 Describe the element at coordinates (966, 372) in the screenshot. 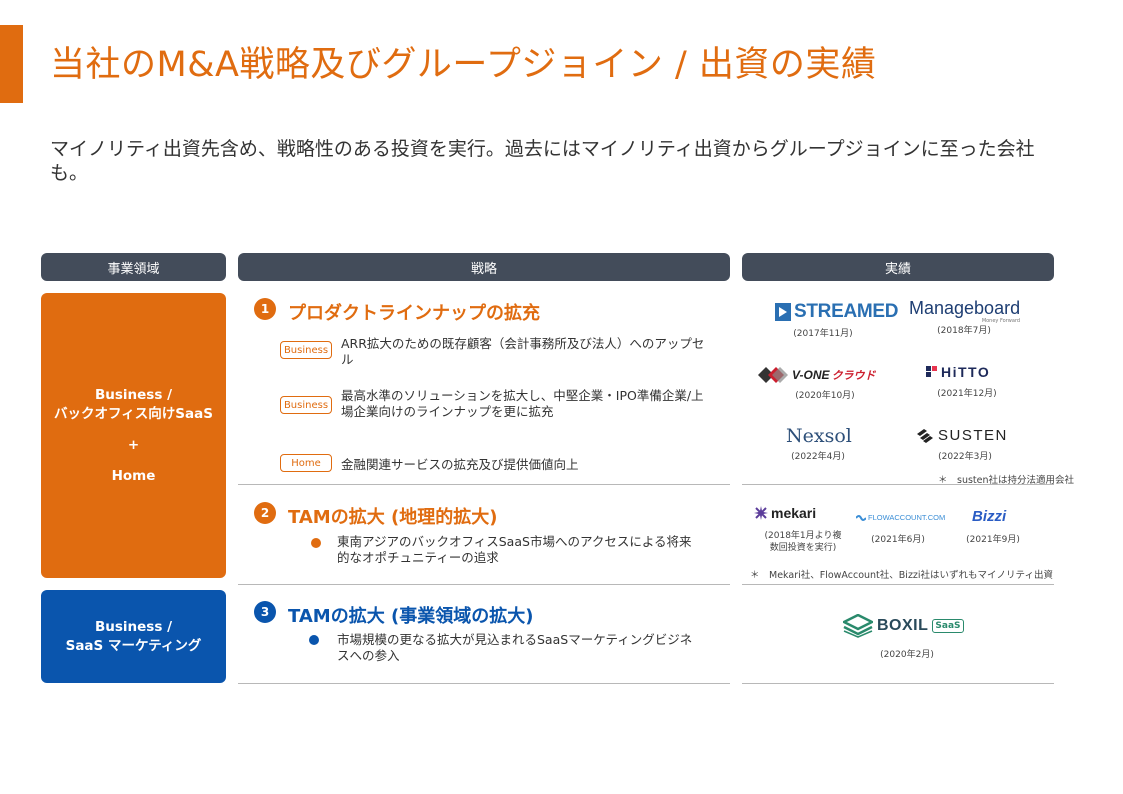

I see `hitto-wordmark: HiTTO` at that location.